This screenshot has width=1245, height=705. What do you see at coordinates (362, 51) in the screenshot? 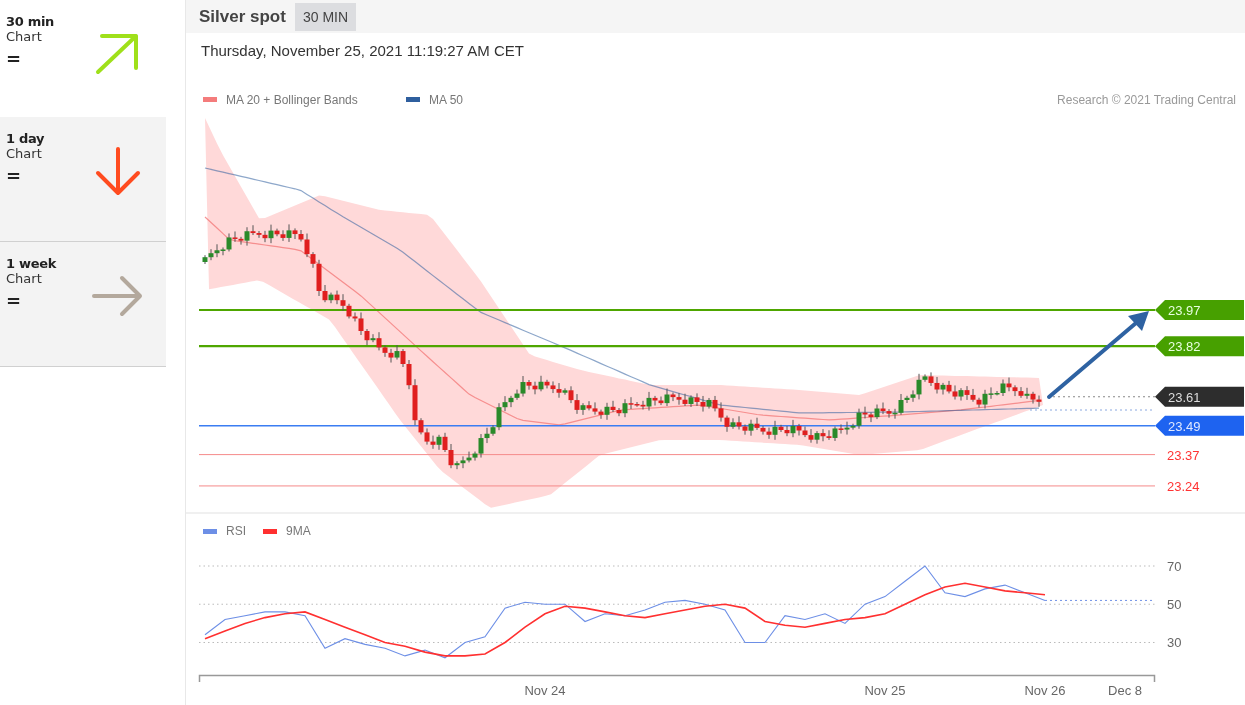
I see `timestamp-text: Thursday, November 25, 2021 11:19:27 AM CET` at bounding box center [362, 51].